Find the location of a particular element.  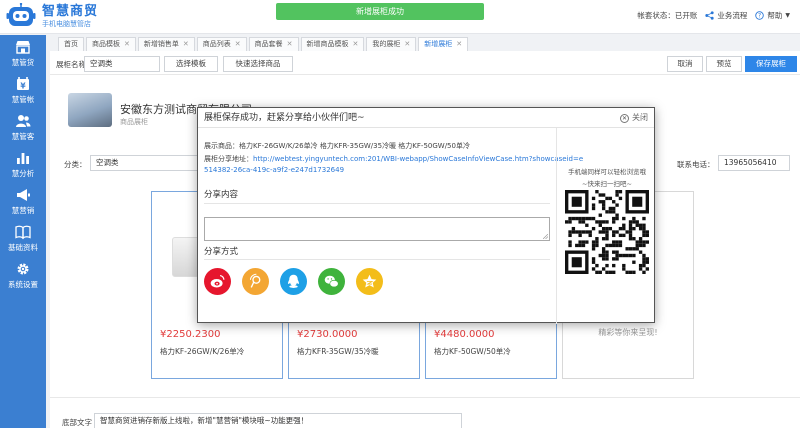

megaphone-icon is located at coordinates (23, 195).